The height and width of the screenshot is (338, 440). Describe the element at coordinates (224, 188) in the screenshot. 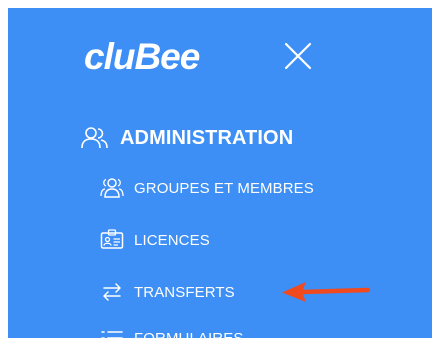

I see `sidebar-item-label: GROUPES ET MEMBRES` at that location.